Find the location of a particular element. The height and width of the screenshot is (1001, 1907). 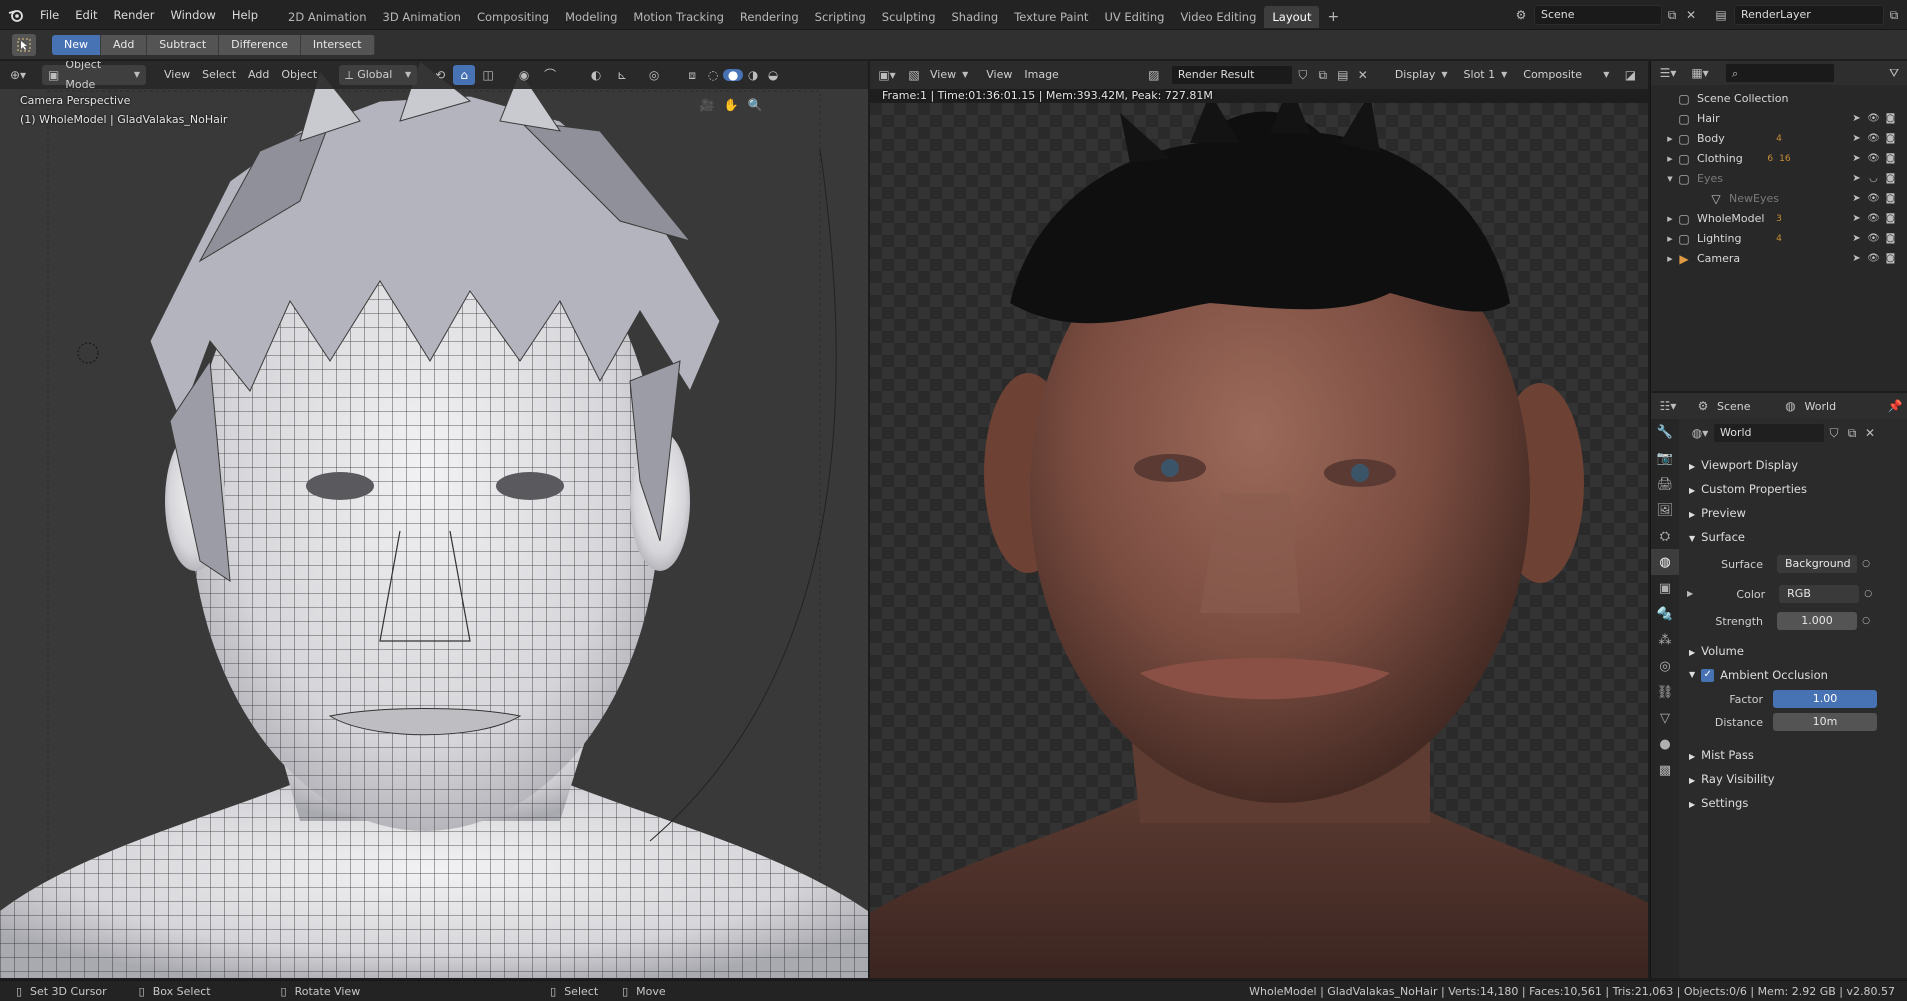

object-mode-dropdown: ▣ Object Mode ▼ is located at coordinates (94, 76).